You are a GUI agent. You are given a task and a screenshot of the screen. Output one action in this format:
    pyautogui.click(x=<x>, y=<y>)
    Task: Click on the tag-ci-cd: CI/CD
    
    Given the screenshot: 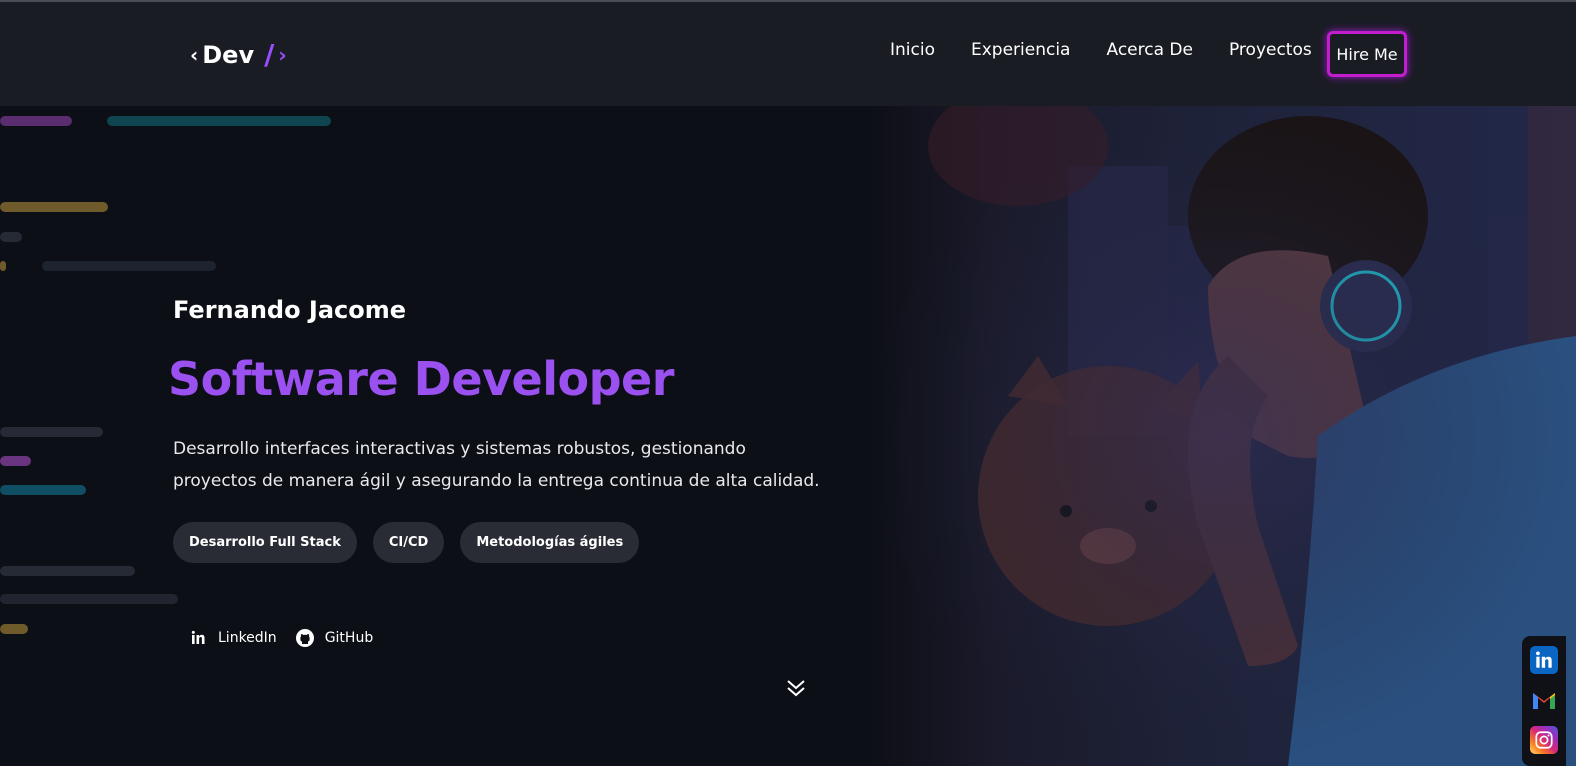 What is the action you would take?
    pyautogui.click(x=408, y=542)
    